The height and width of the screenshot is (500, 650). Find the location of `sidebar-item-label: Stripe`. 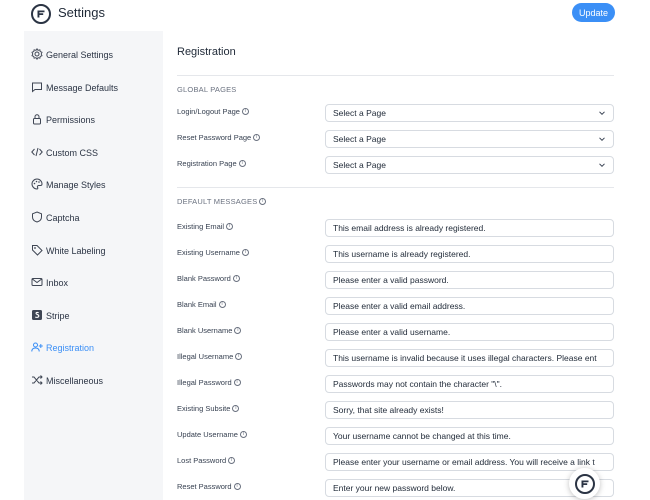

sidebar-item-label: Stripe is located at coordinates (58, 316).